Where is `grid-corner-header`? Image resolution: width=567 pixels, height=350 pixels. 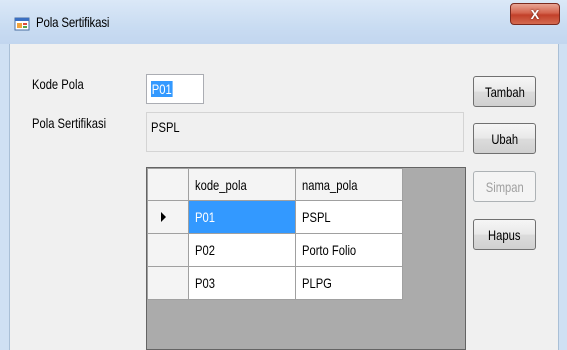
grid-corner-header is located at coordinates (168, 184).